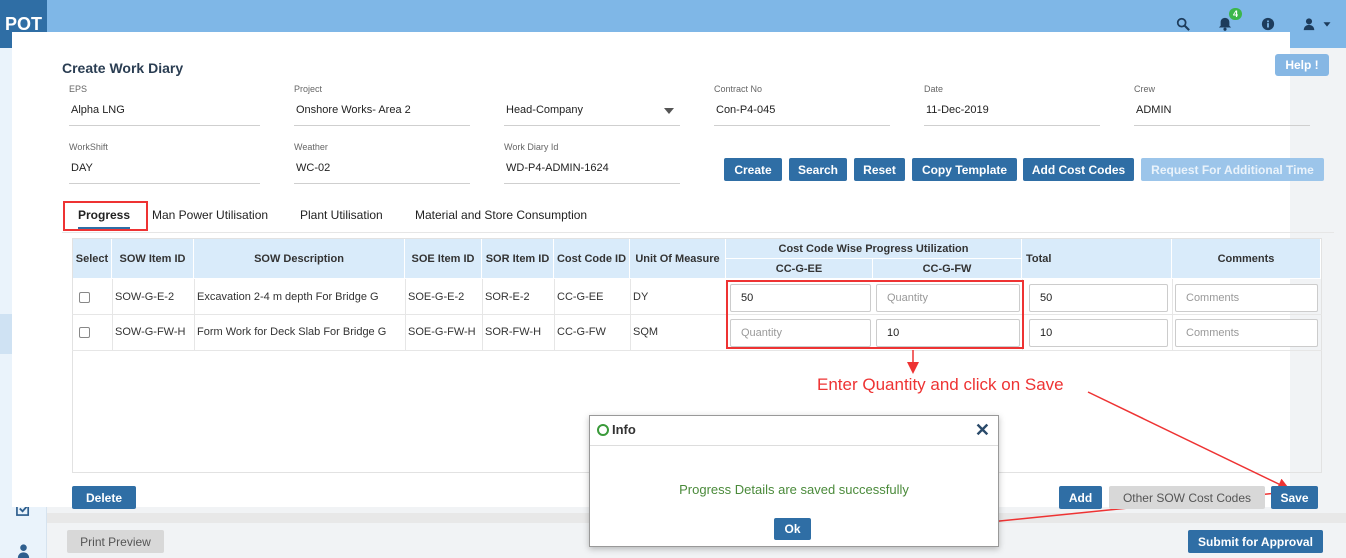 The height and width of the screenshot is (558, 1346). I want to click on annotation-text: Enter Quantity and click on Save, so click(940, 384).